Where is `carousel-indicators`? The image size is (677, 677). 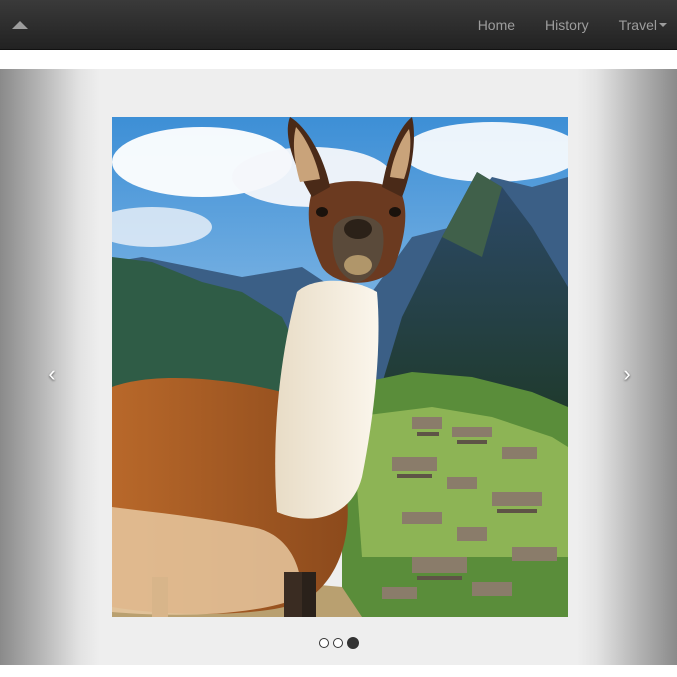
carousel-indicators is located at coordinates (338, 643).